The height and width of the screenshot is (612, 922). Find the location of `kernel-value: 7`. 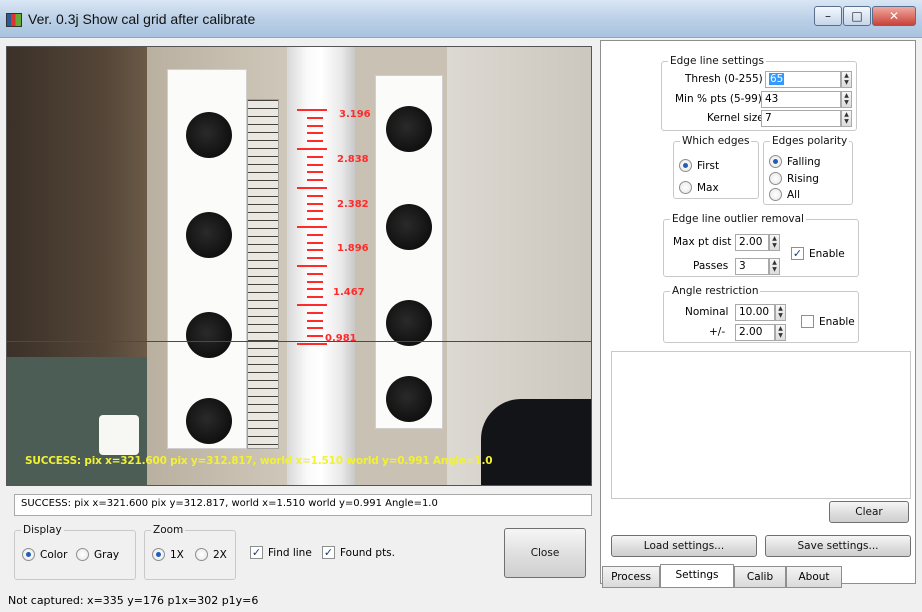

kernel-value: 7 is located at coordinates (768, 118).